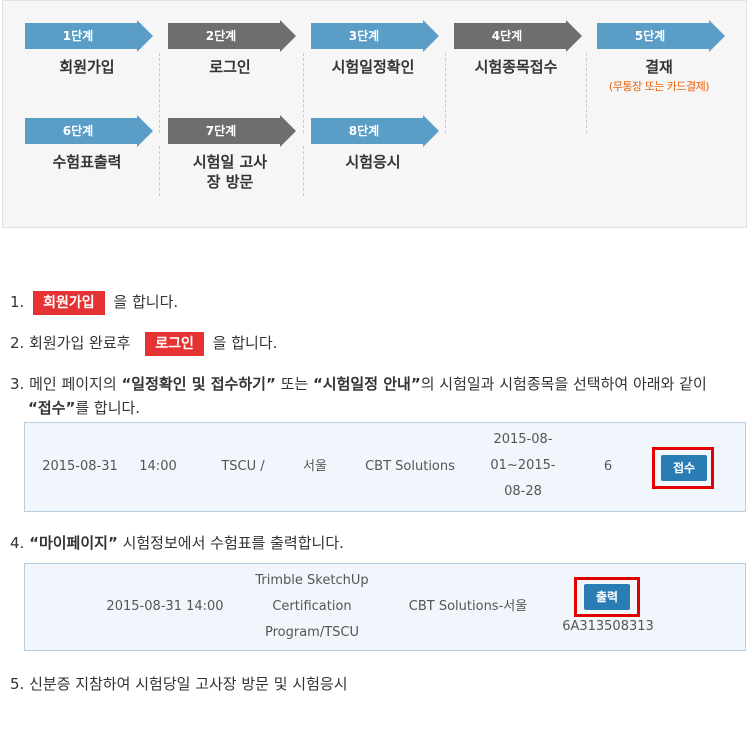 Image resolution: width=750 pixels, height=730 pixels. I want to click on step-badge: 6단계, so click(81, 131).